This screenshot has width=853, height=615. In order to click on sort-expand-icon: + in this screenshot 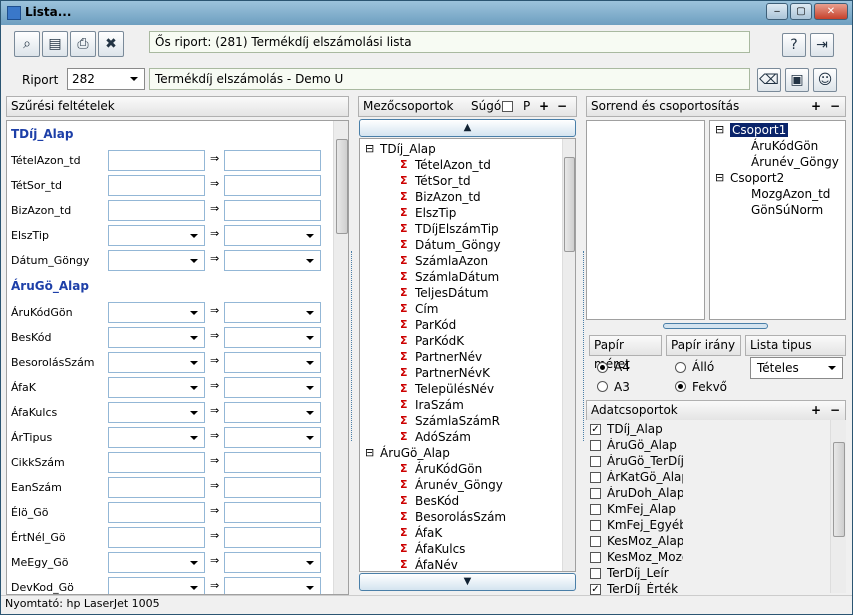, I will do `click(816, 106)`.